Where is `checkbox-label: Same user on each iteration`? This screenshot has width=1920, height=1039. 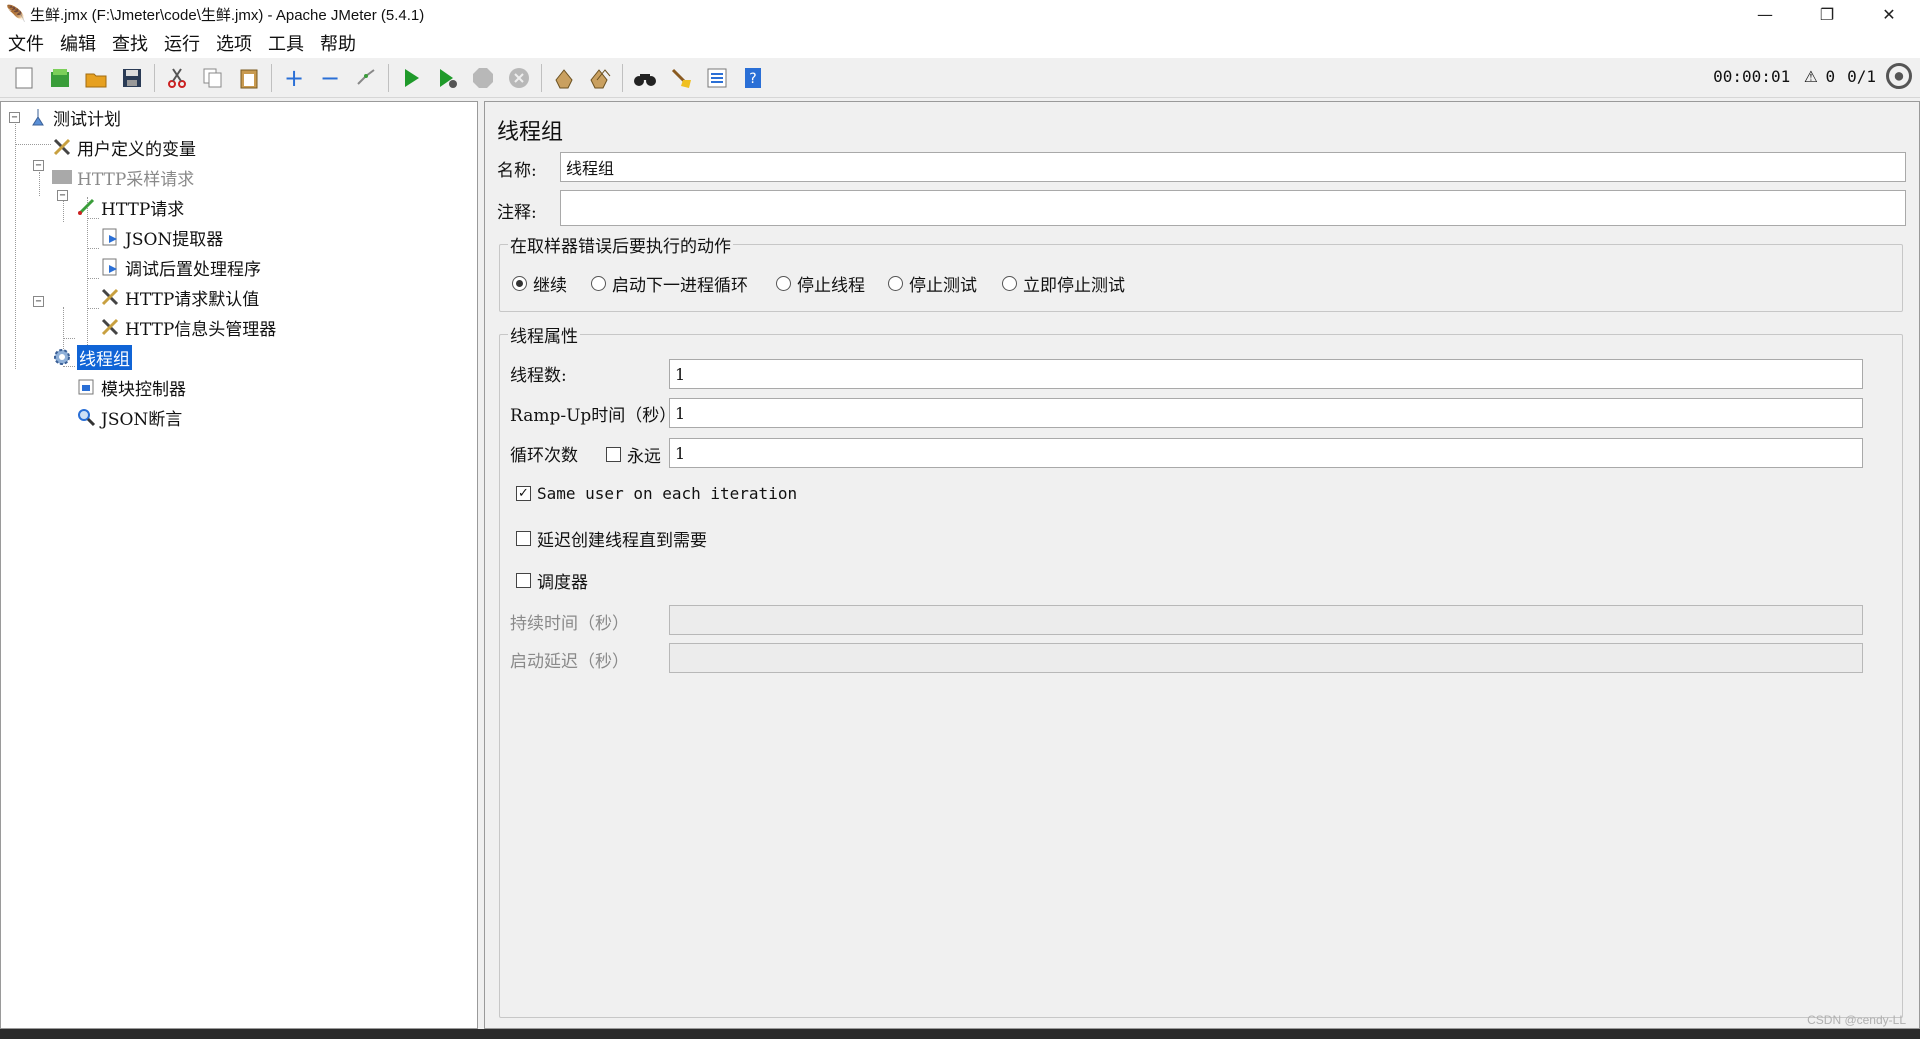
checkbox-label: Same user on each iteration is located at coordinates (667, 493).